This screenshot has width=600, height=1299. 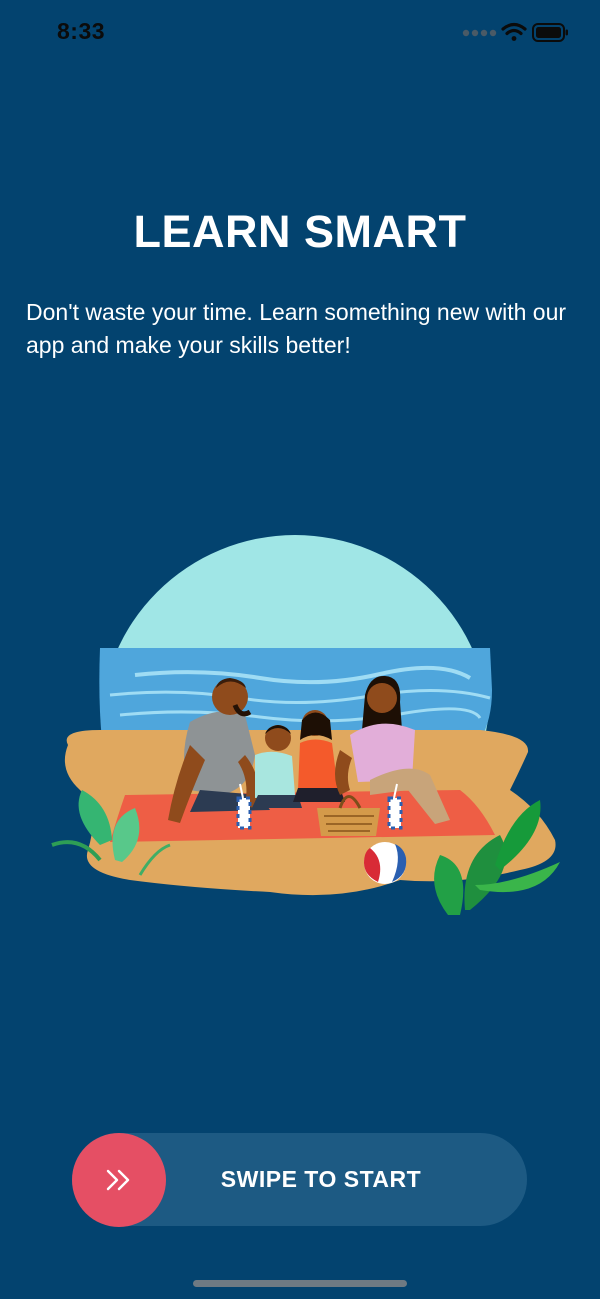 I want to click on status-bar: 8:33, so click(x=300, y=33).